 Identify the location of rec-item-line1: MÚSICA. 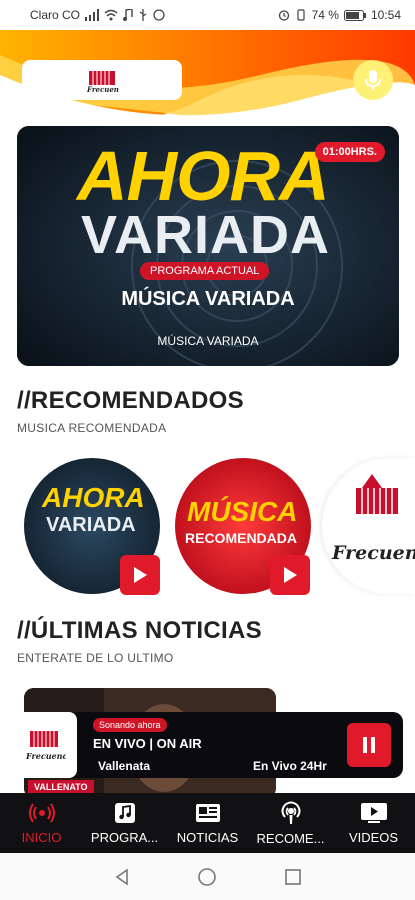
(242, 511).